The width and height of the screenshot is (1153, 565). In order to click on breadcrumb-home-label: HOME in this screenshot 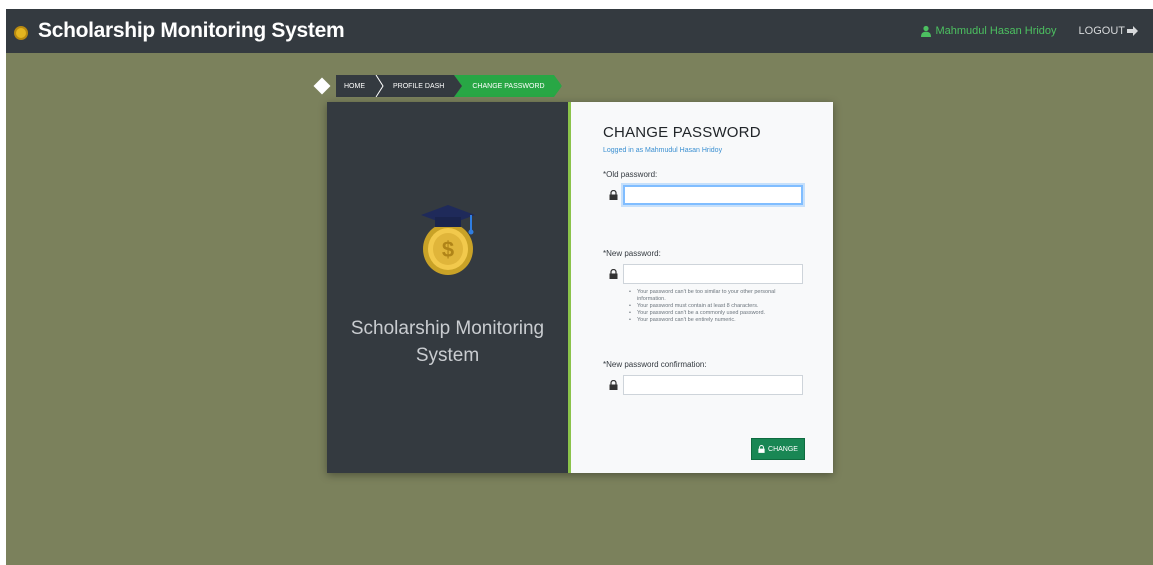, I will do `click(354, 86)`.